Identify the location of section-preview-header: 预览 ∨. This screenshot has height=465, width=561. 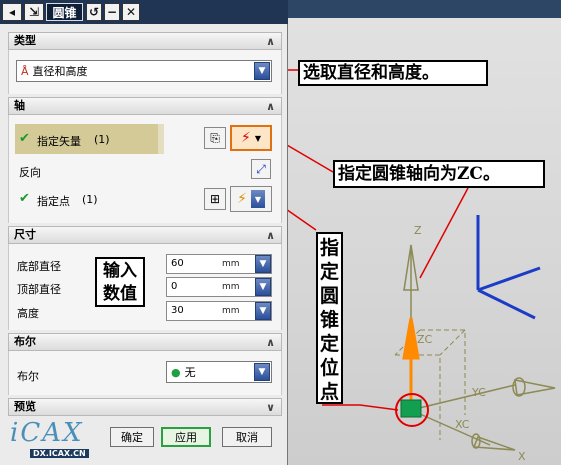
(145, 407).